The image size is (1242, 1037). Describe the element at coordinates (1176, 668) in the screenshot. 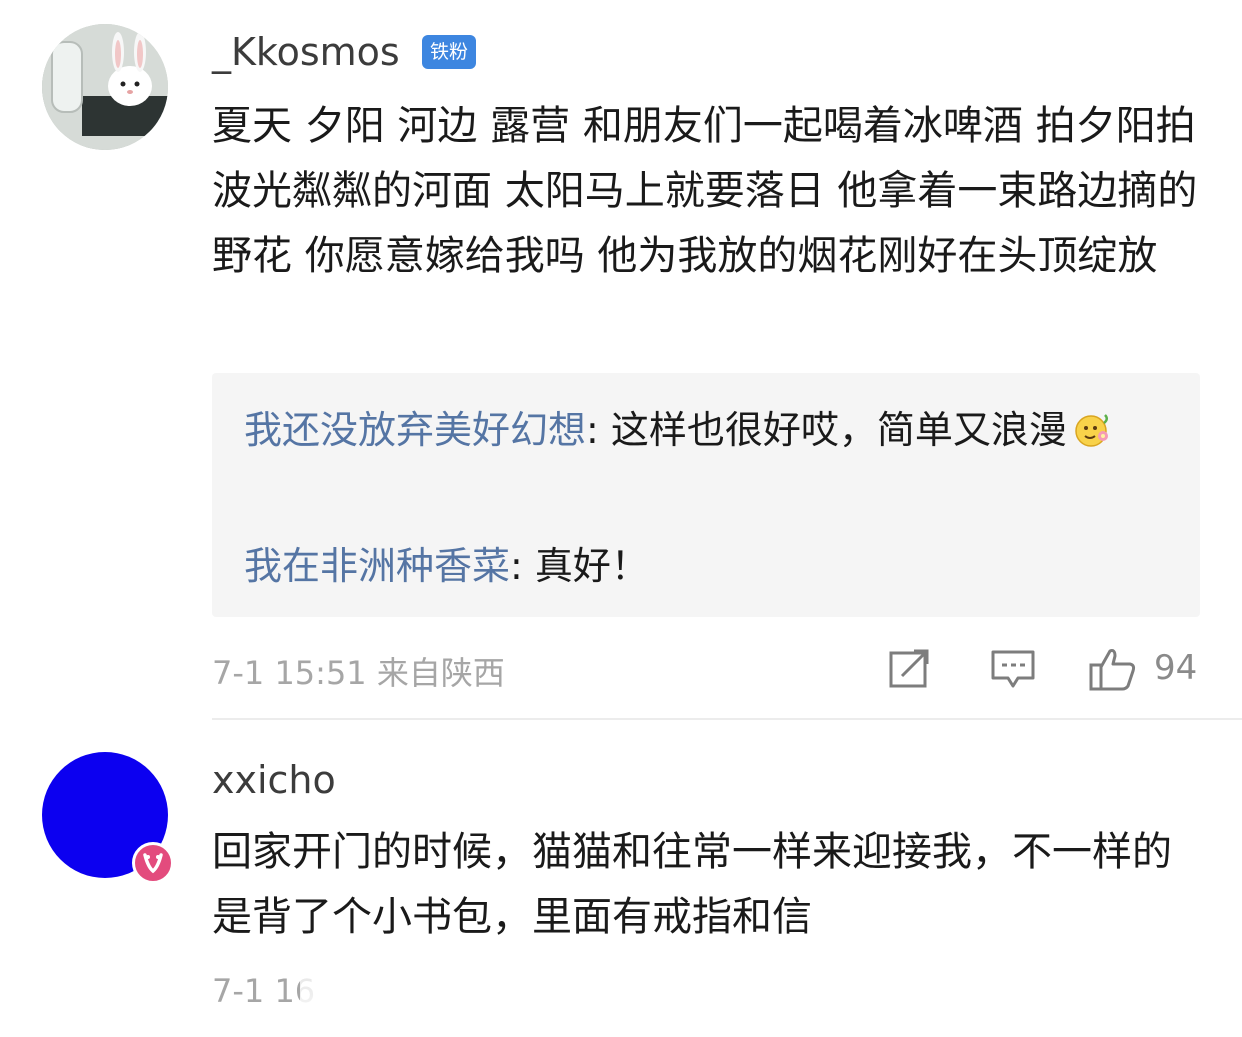

I see `like-count: 94` at that location.